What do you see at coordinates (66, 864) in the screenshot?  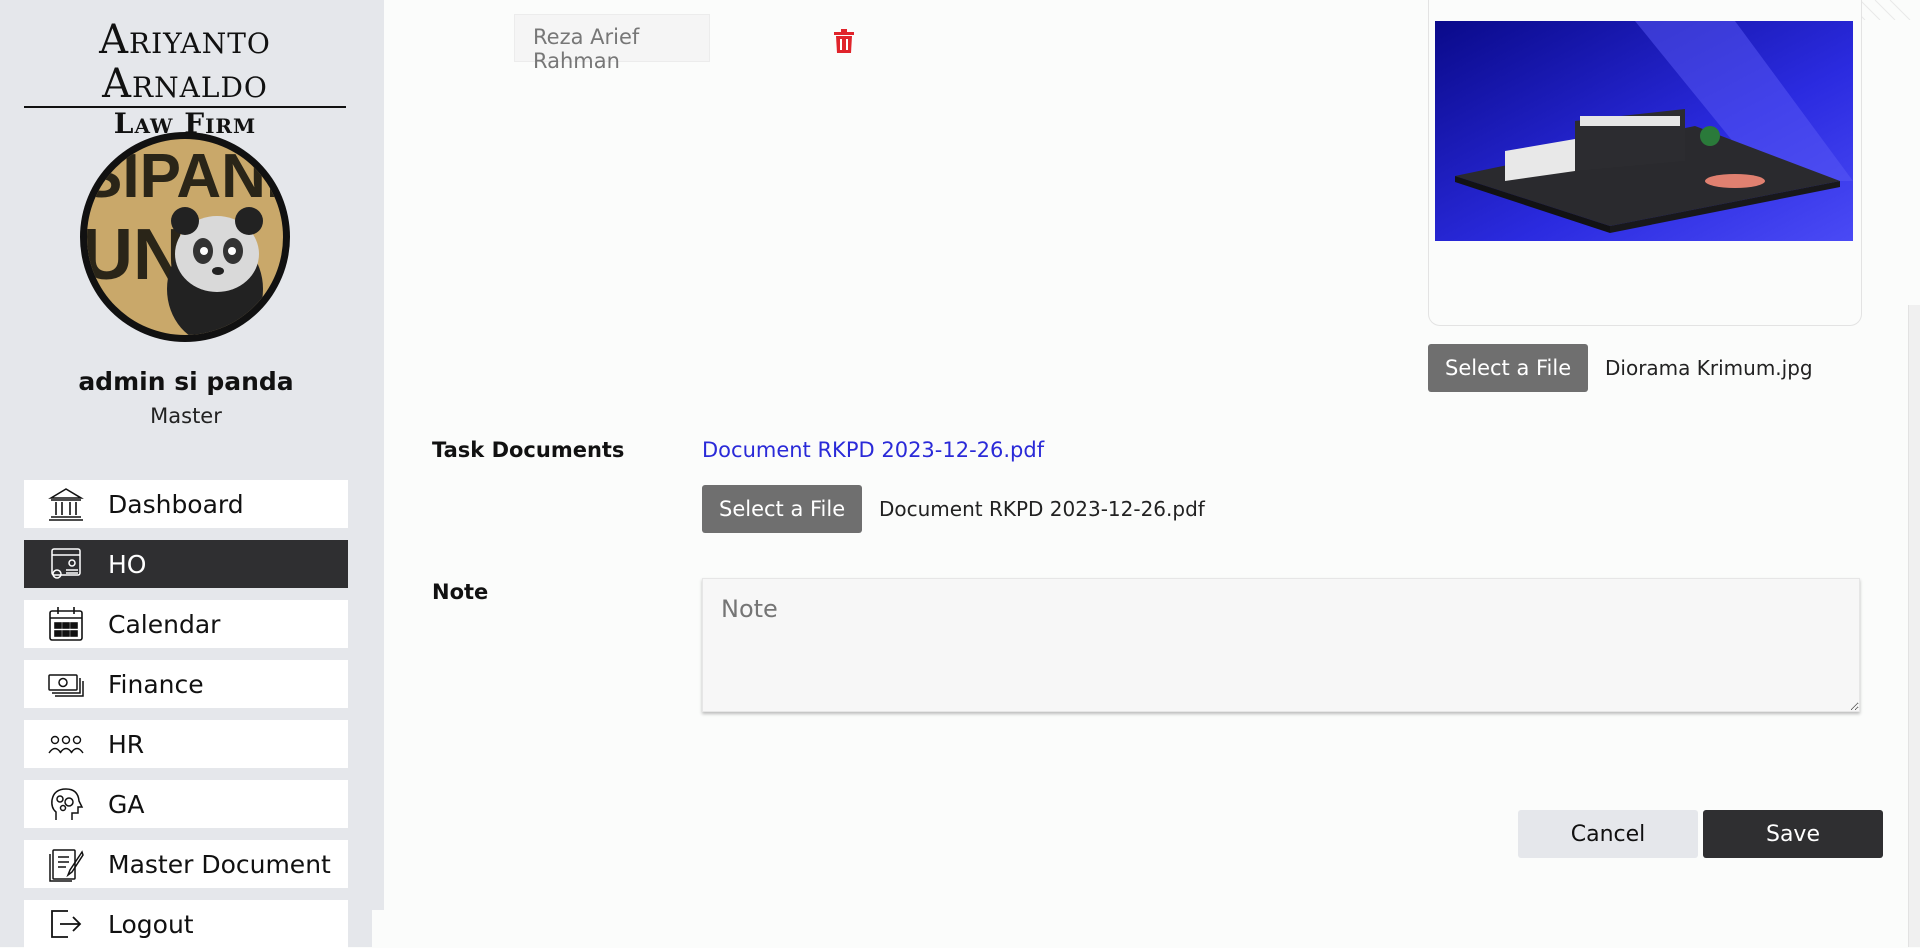 I see `document-edit-icon` at bounding box center [66, 864].